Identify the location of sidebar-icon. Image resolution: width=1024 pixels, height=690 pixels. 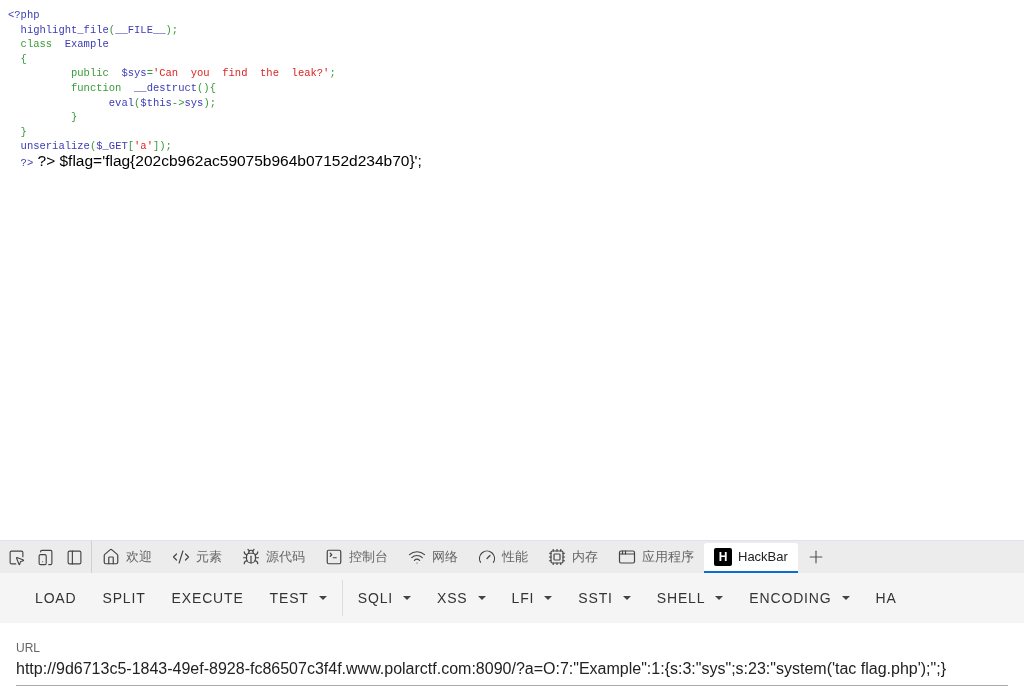
(74, 557).